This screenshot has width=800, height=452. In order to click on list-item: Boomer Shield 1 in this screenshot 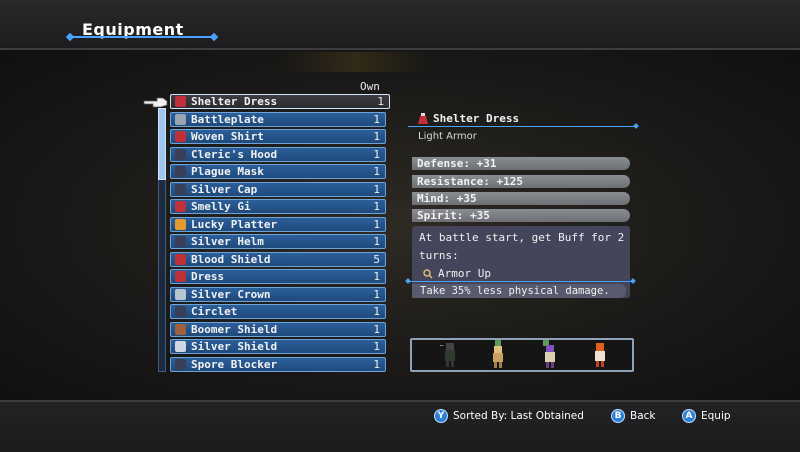, I will do `click(278, 329)`.